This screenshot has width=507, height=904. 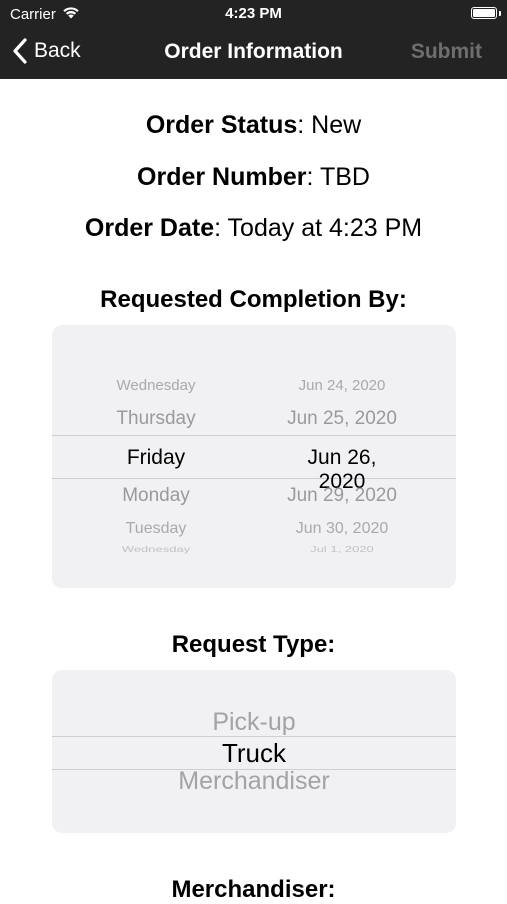 I want to click on status-bar: Carrier 4:23 PM, so click(x=253, y=13).